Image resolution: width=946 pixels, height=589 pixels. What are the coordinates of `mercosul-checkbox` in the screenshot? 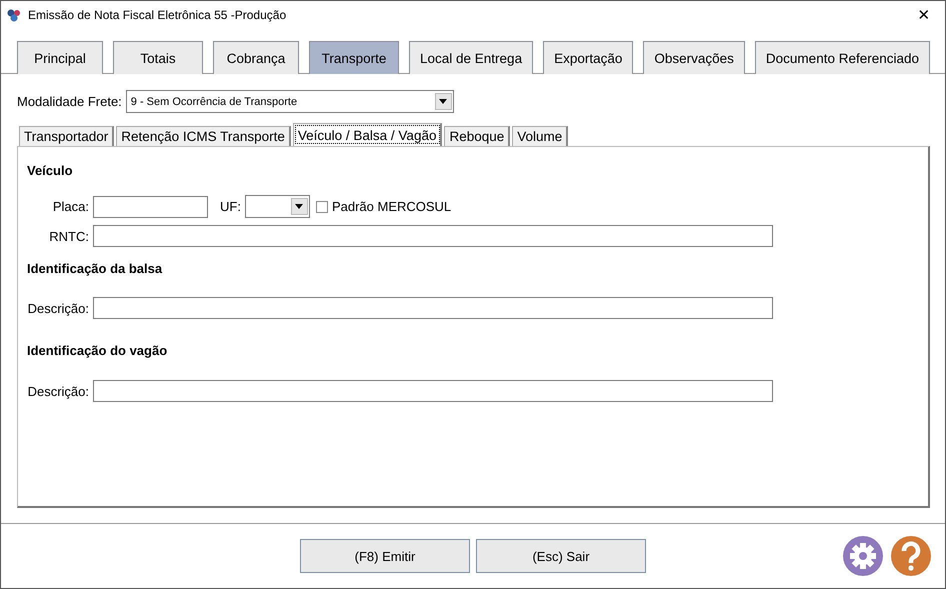 It's located at (322, 206).